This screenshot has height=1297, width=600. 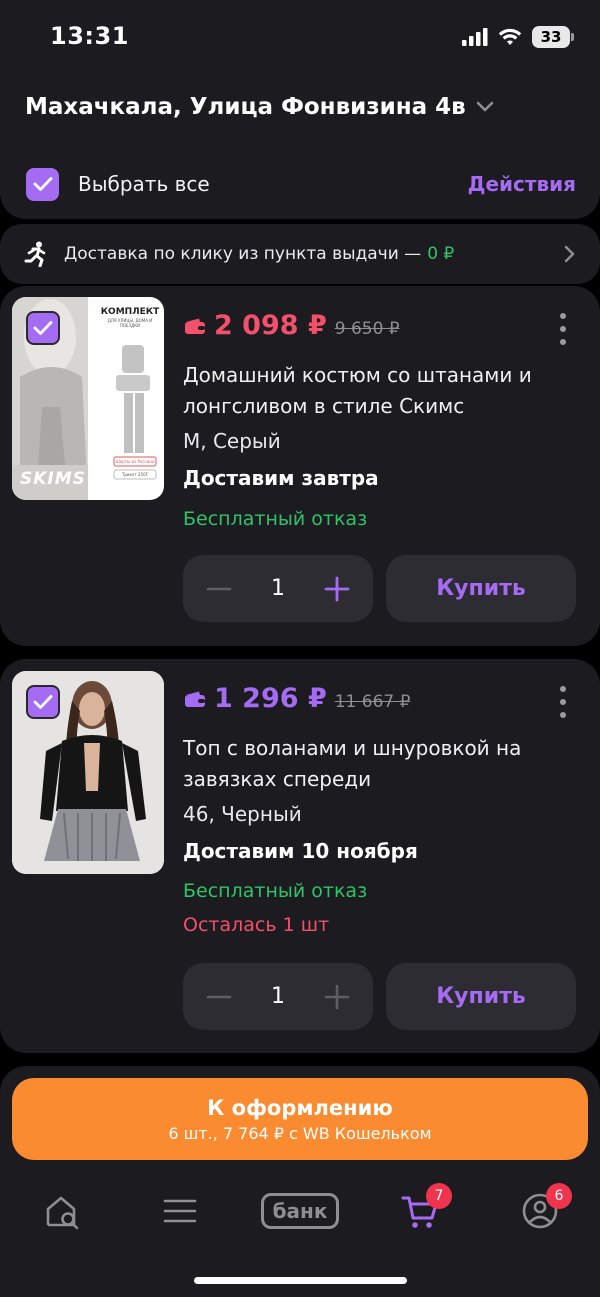 I want to click on select-all-row: Выбрать все Действия, so click(x=301, y=184).